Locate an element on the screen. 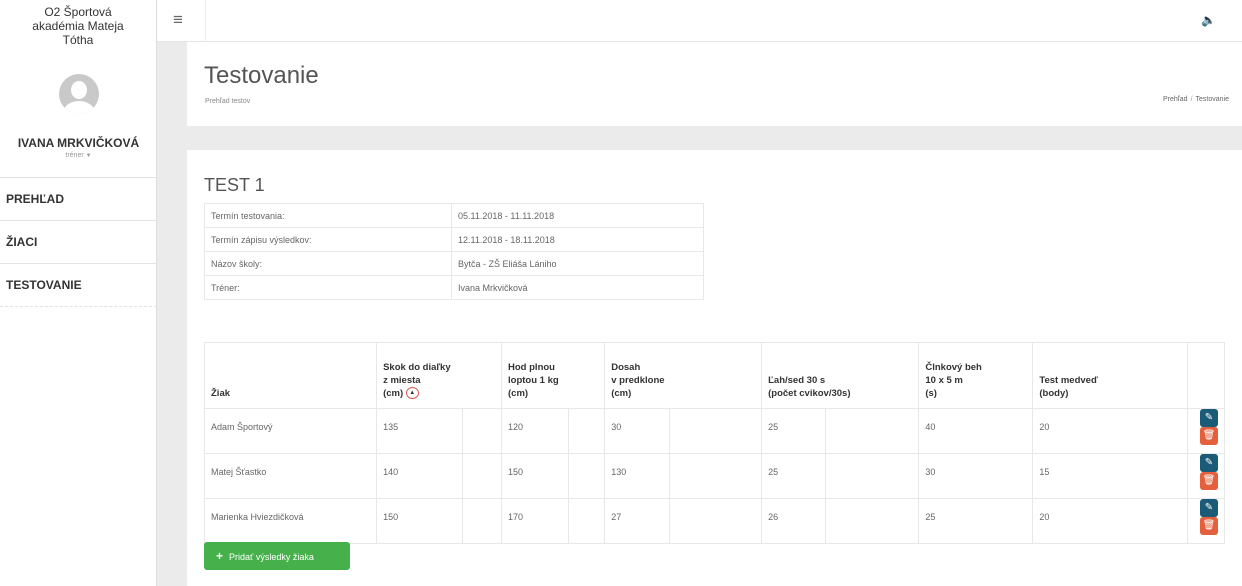 The height and width of the screenshot is (586, 1242). cell-value: 135 is located at coordinates (419, 431).